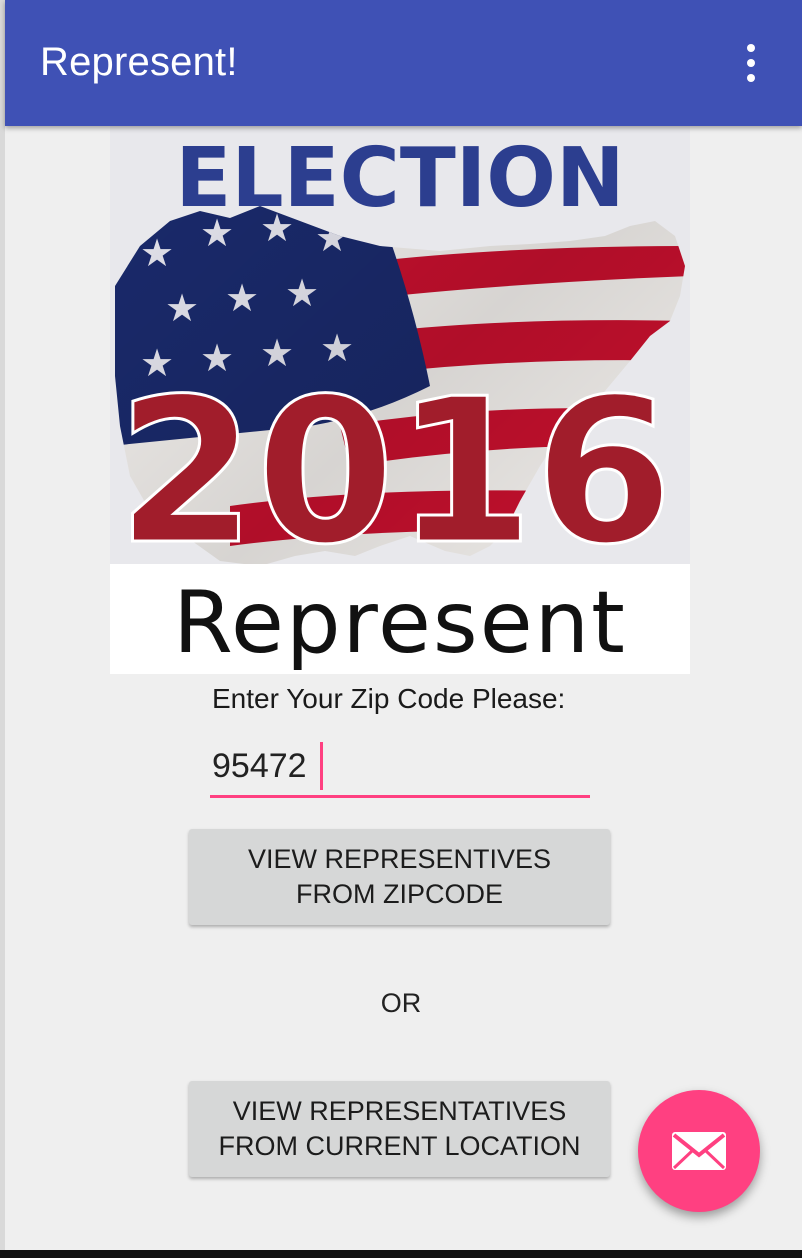 Image resolution: width=802 pixels, height=1258 pixels. Describe the element at coordinates (395, 472) in the screenshot. I see `banner-year: 2016` at that location.